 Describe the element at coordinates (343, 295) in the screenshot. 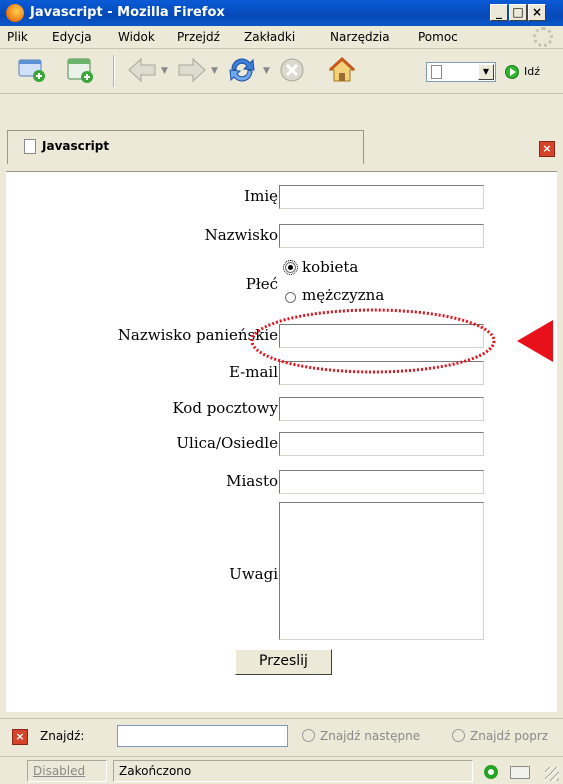

I see `label-mezczyzna: mężczyzna` at that location.